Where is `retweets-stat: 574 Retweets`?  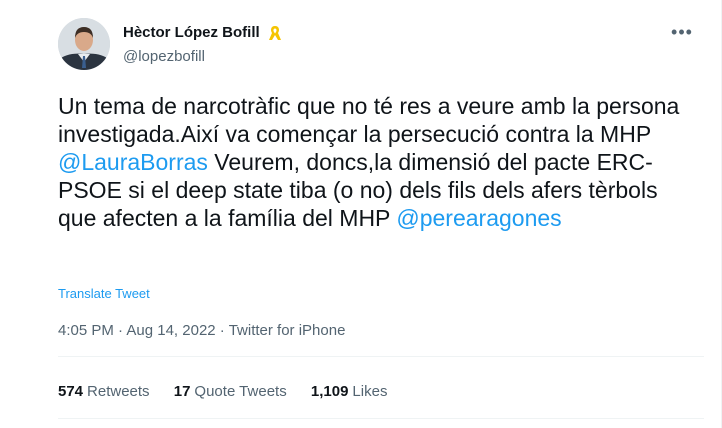
retweets-stat: 574 Retweets is located at coordinates (104, 391).